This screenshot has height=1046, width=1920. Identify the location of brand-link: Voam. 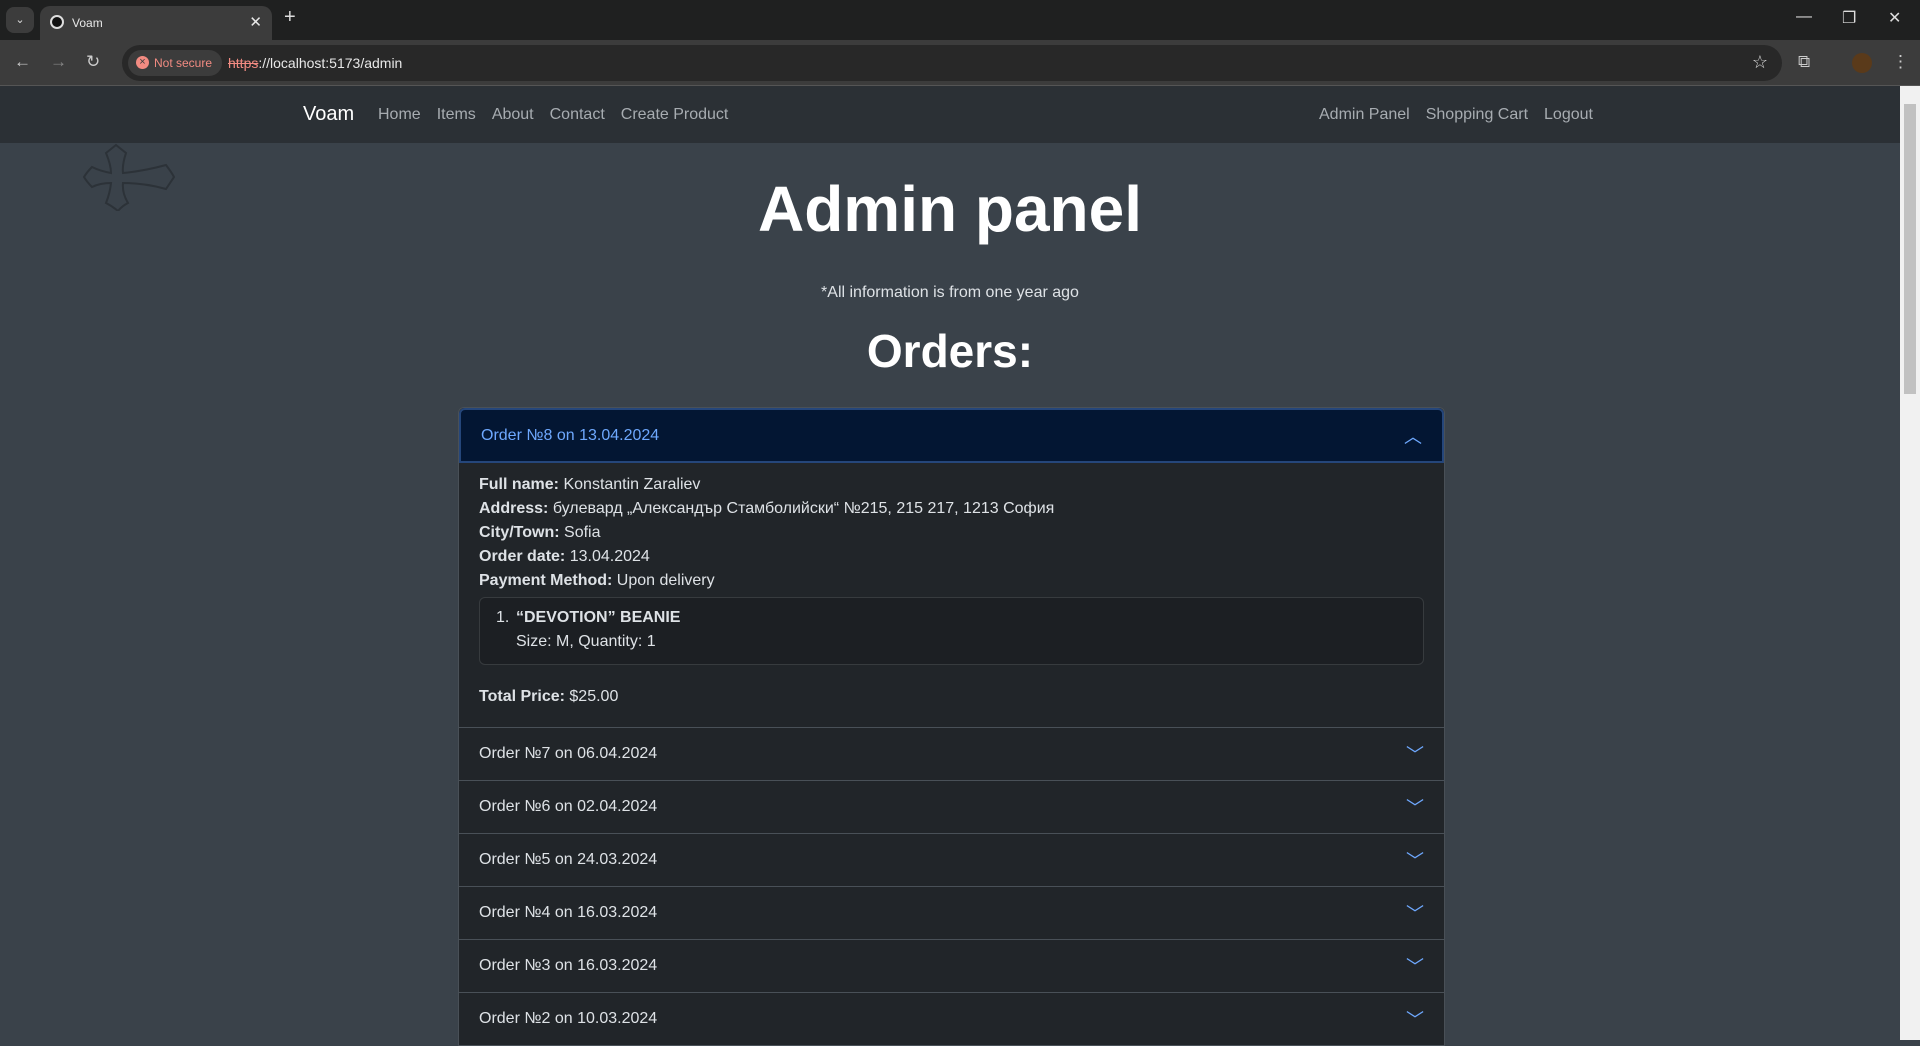
(328, 114).